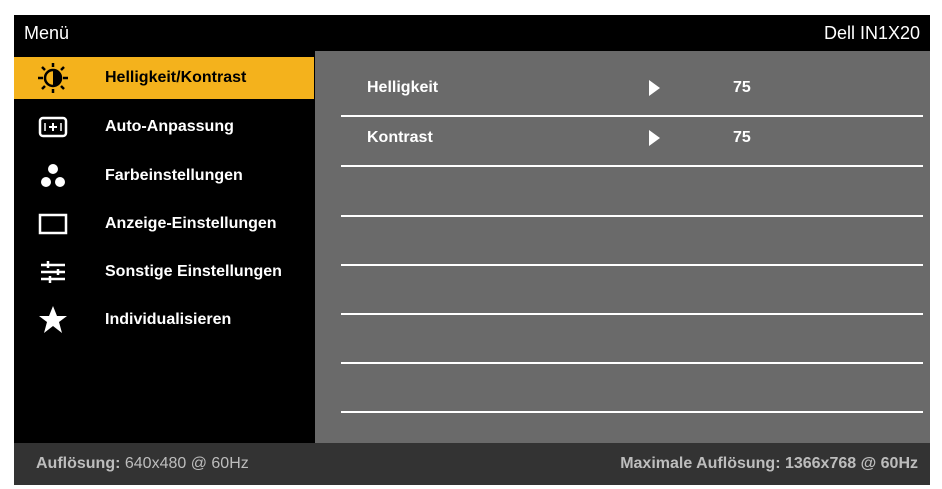 Image resolution: width=942 pixels, height=489 pixels. Describe the element at coordinates (53, 224) in the screenshot. I see `display-icon` at that location.